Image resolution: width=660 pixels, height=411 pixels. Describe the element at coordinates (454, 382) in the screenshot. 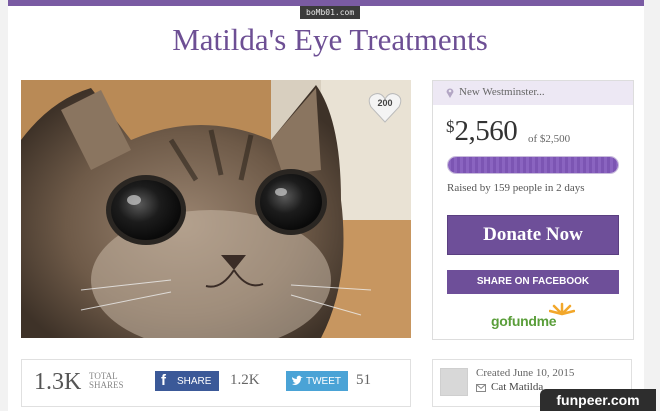

I see `avatar` at that location.